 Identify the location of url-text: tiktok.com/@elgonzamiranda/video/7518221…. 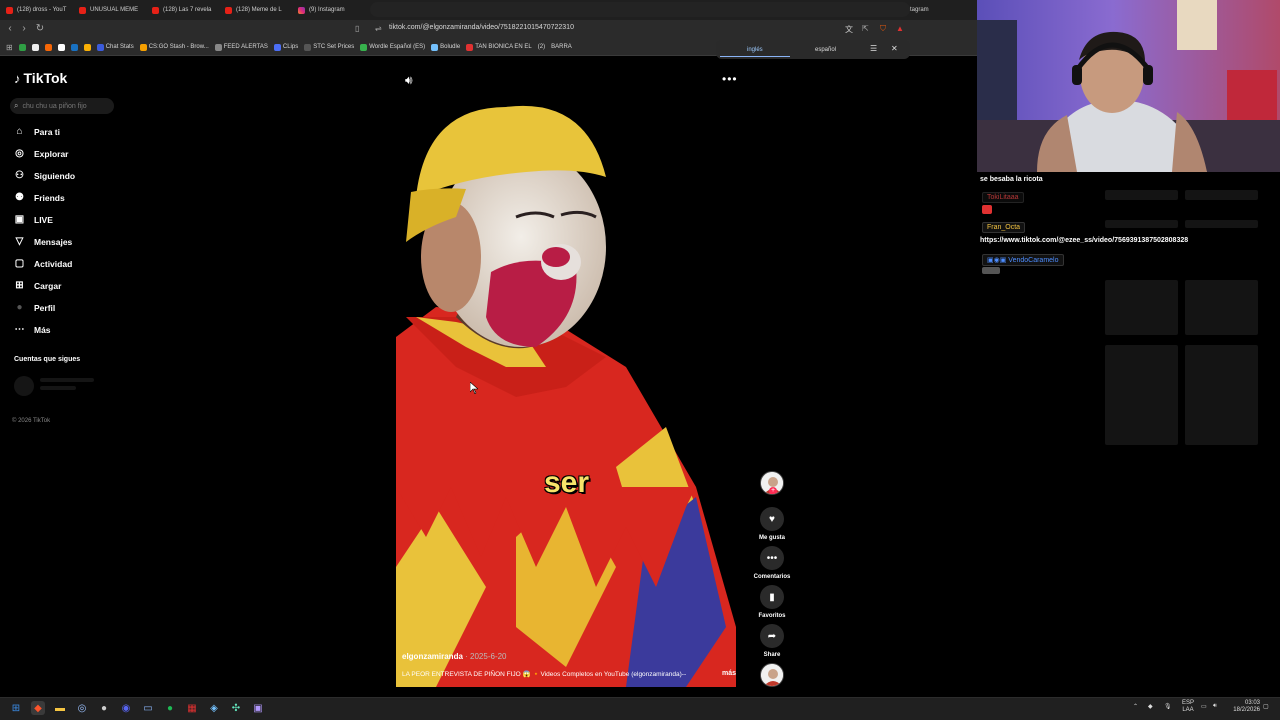
(481, 27).